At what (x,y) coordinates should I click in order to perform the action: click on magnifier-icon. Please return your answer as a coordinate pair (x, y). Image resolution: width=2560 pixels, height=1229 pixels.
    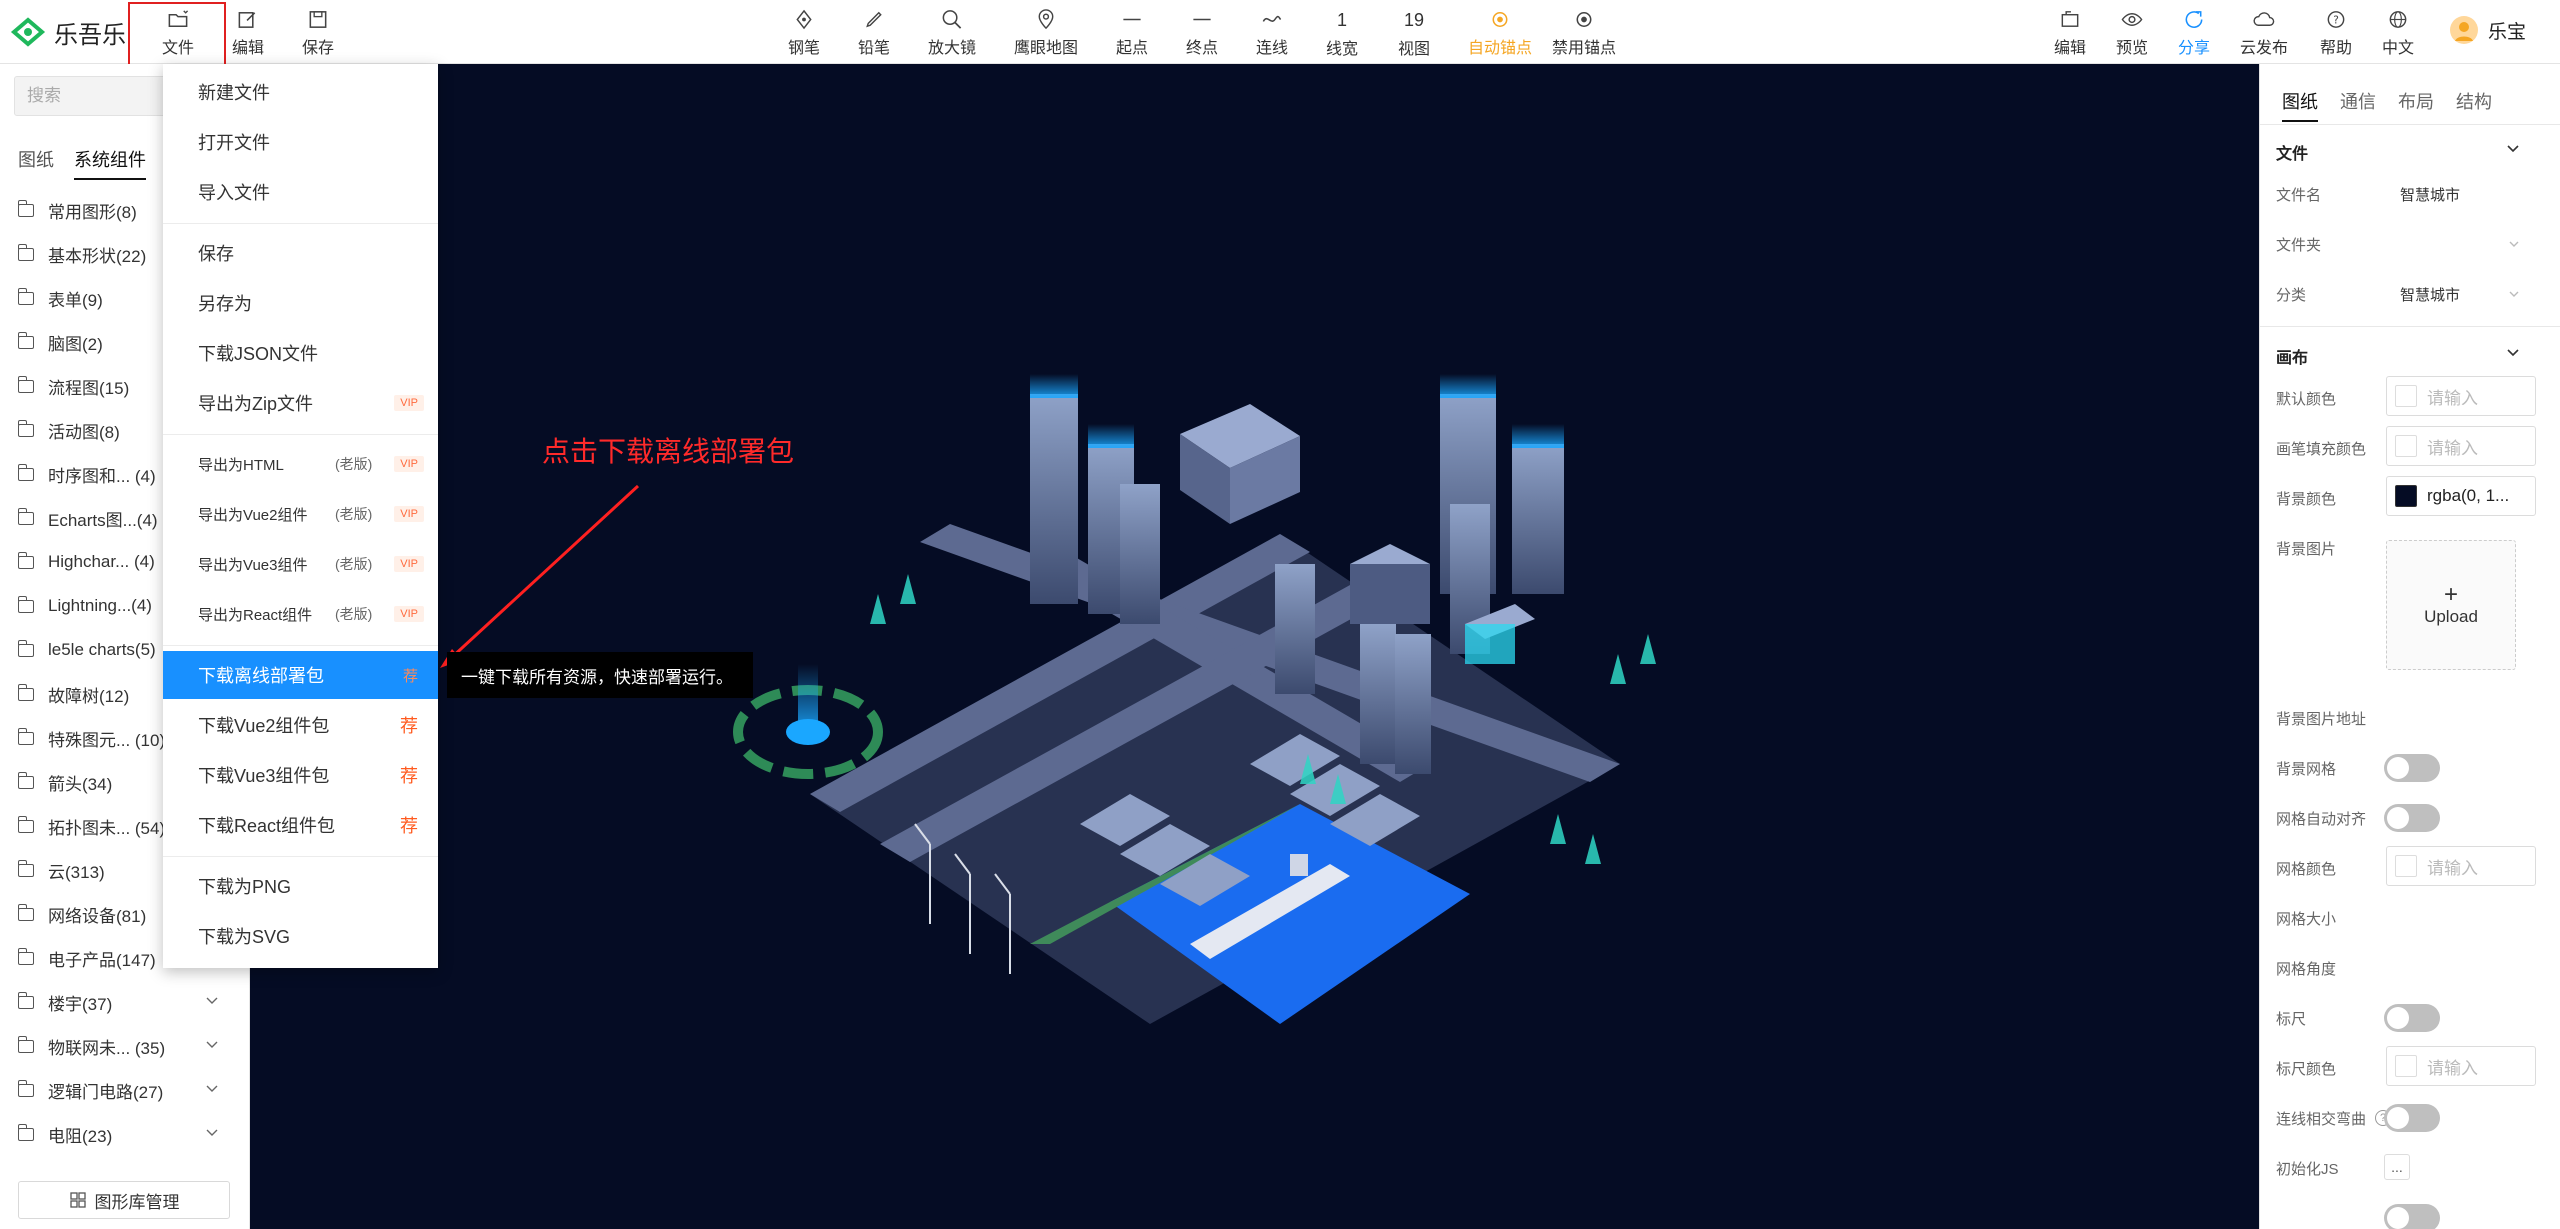
    Looking at the image, I should click on (952, 19).